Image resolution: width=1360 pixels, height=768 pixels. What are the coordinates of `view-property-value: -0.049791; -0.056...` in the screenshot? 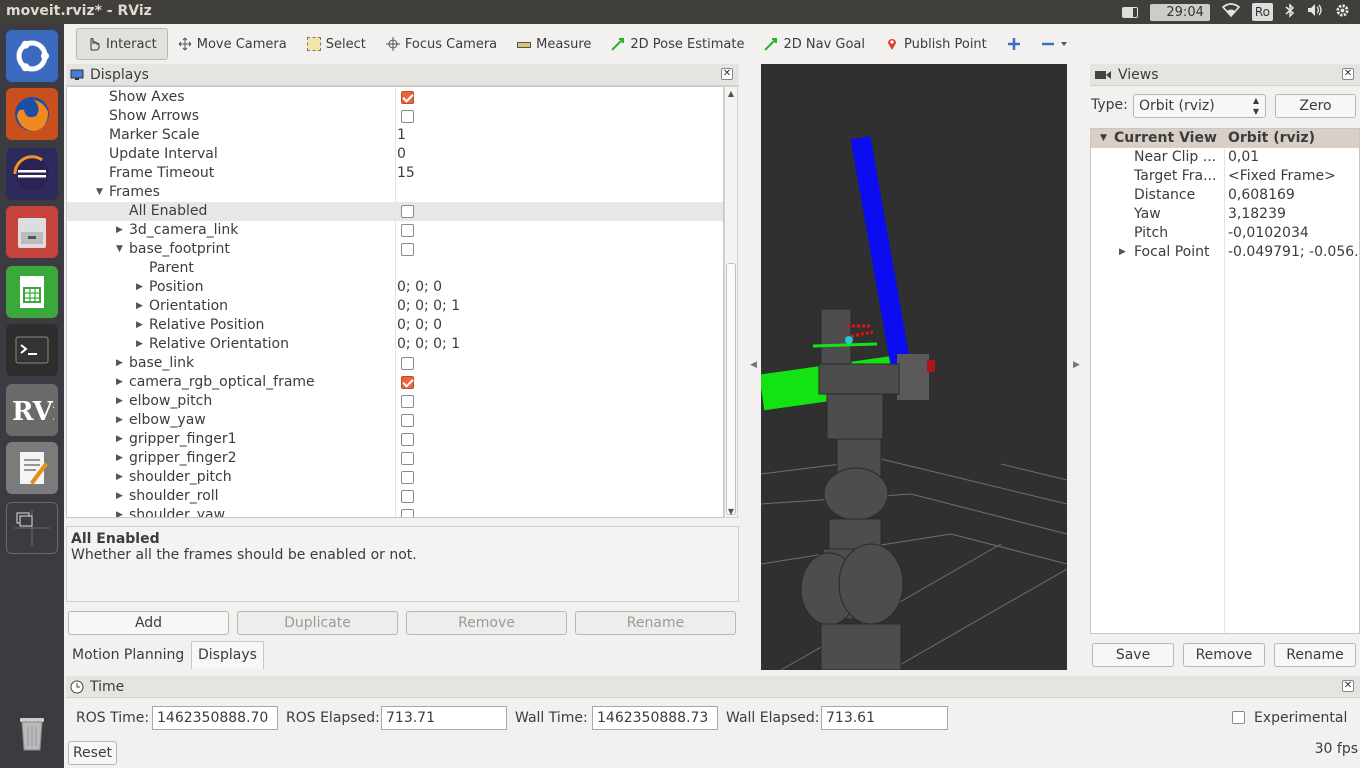 It's located at (1294, 252).